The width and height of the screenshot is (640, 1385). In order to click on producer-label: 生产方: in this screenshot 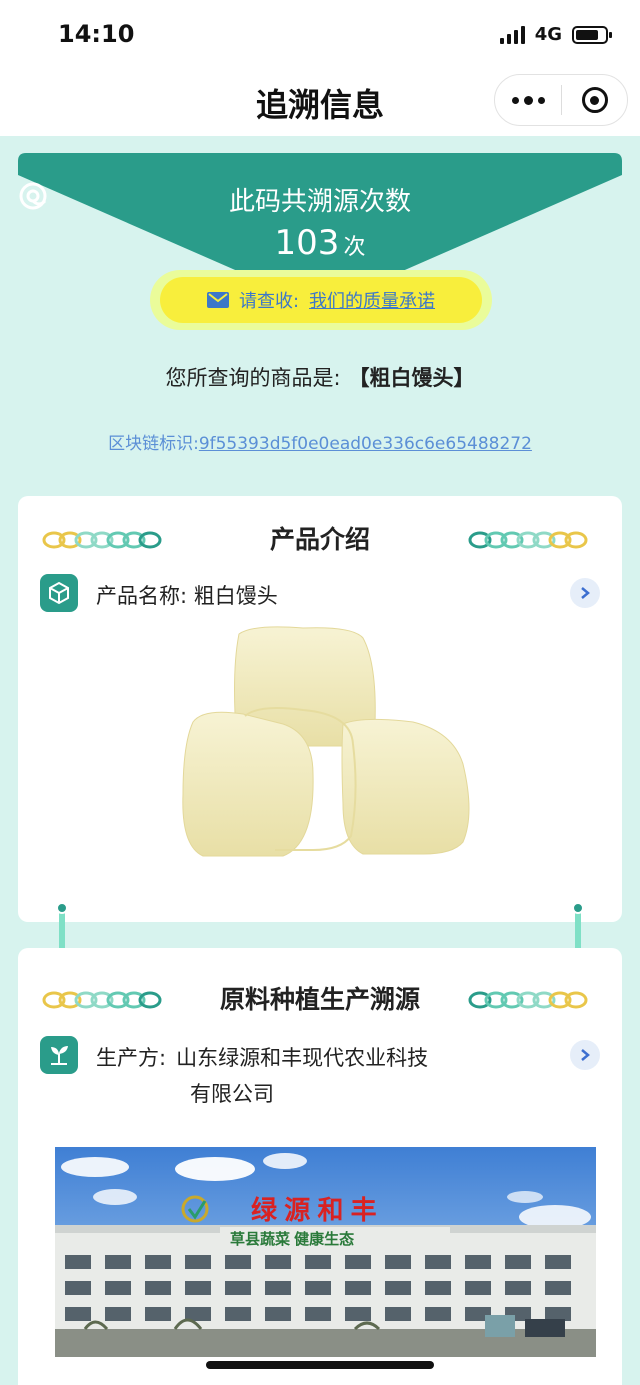, I will do `click(131, 1058)`.